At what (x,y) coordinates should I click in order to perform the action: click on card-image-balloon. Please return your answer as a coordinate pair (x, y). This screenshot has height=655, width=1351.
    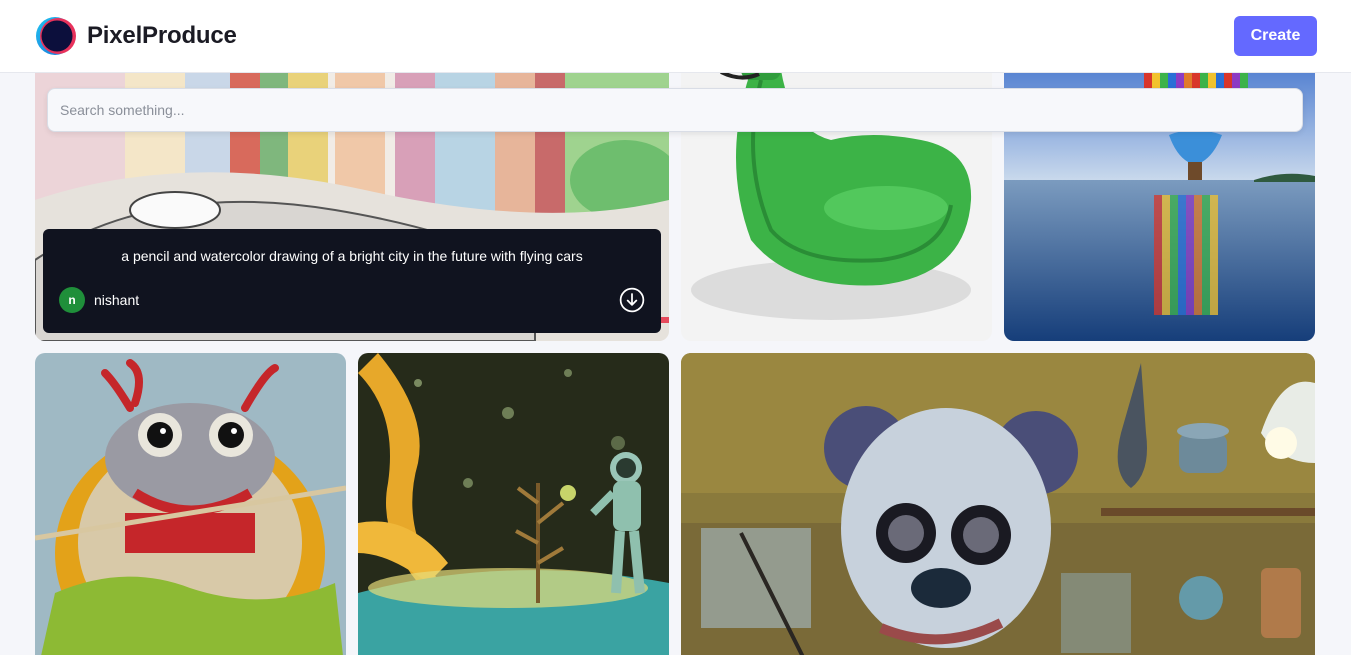
    Looking at the image, I should click on (1159, 185).